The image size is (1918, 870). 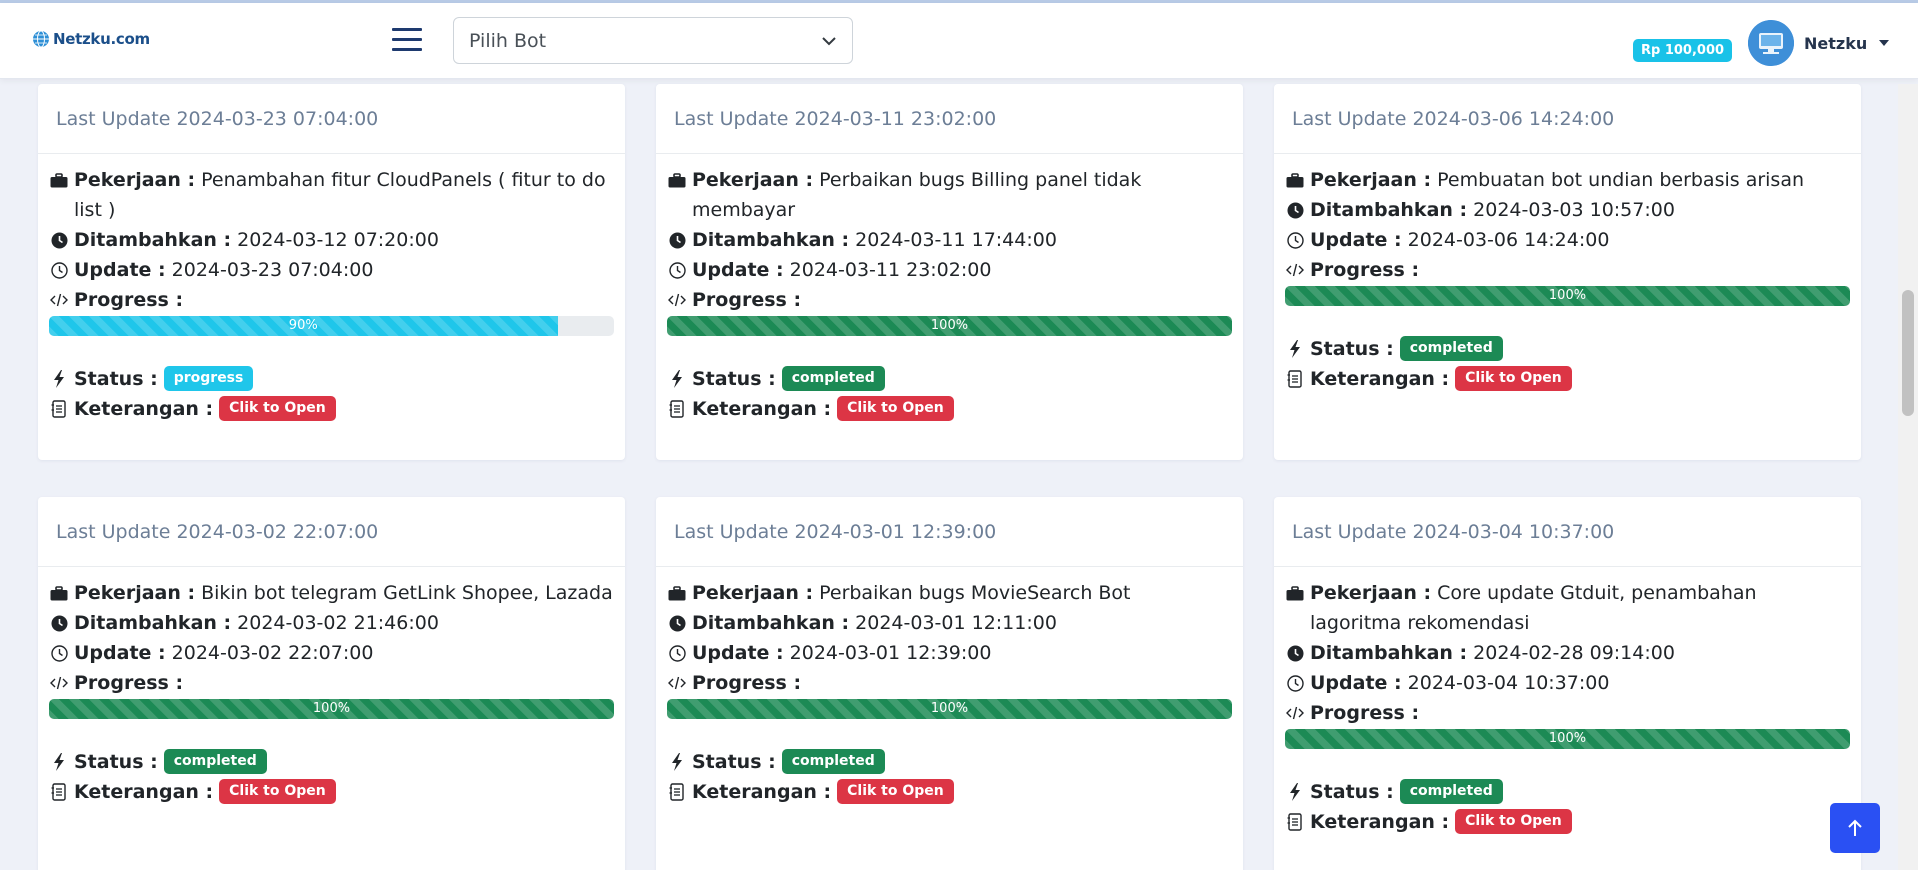 I want to click on progress-bar: 100%, so click(x=331, y=709).